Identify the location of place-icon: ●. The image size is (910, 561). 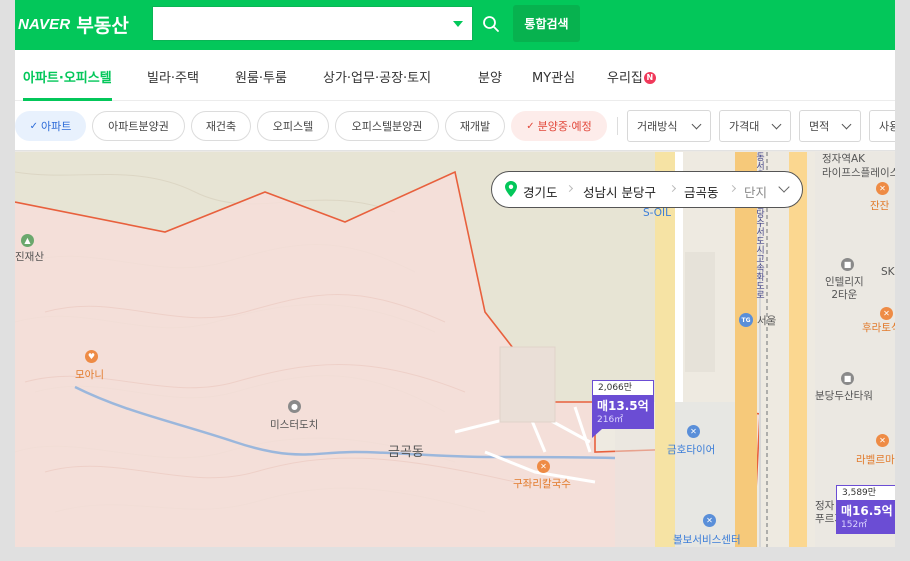
(294, 406).